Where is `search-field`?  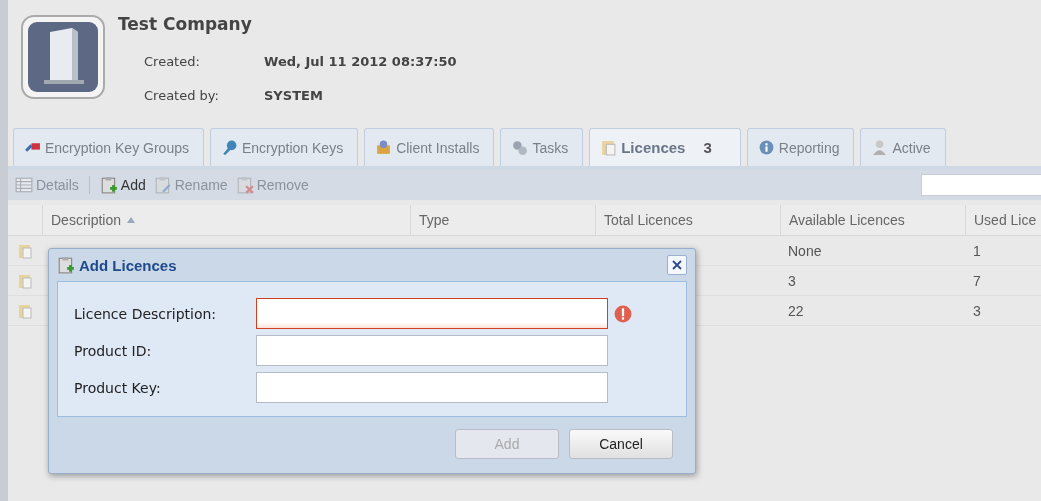 search-field is located at coordinates (981, 185).